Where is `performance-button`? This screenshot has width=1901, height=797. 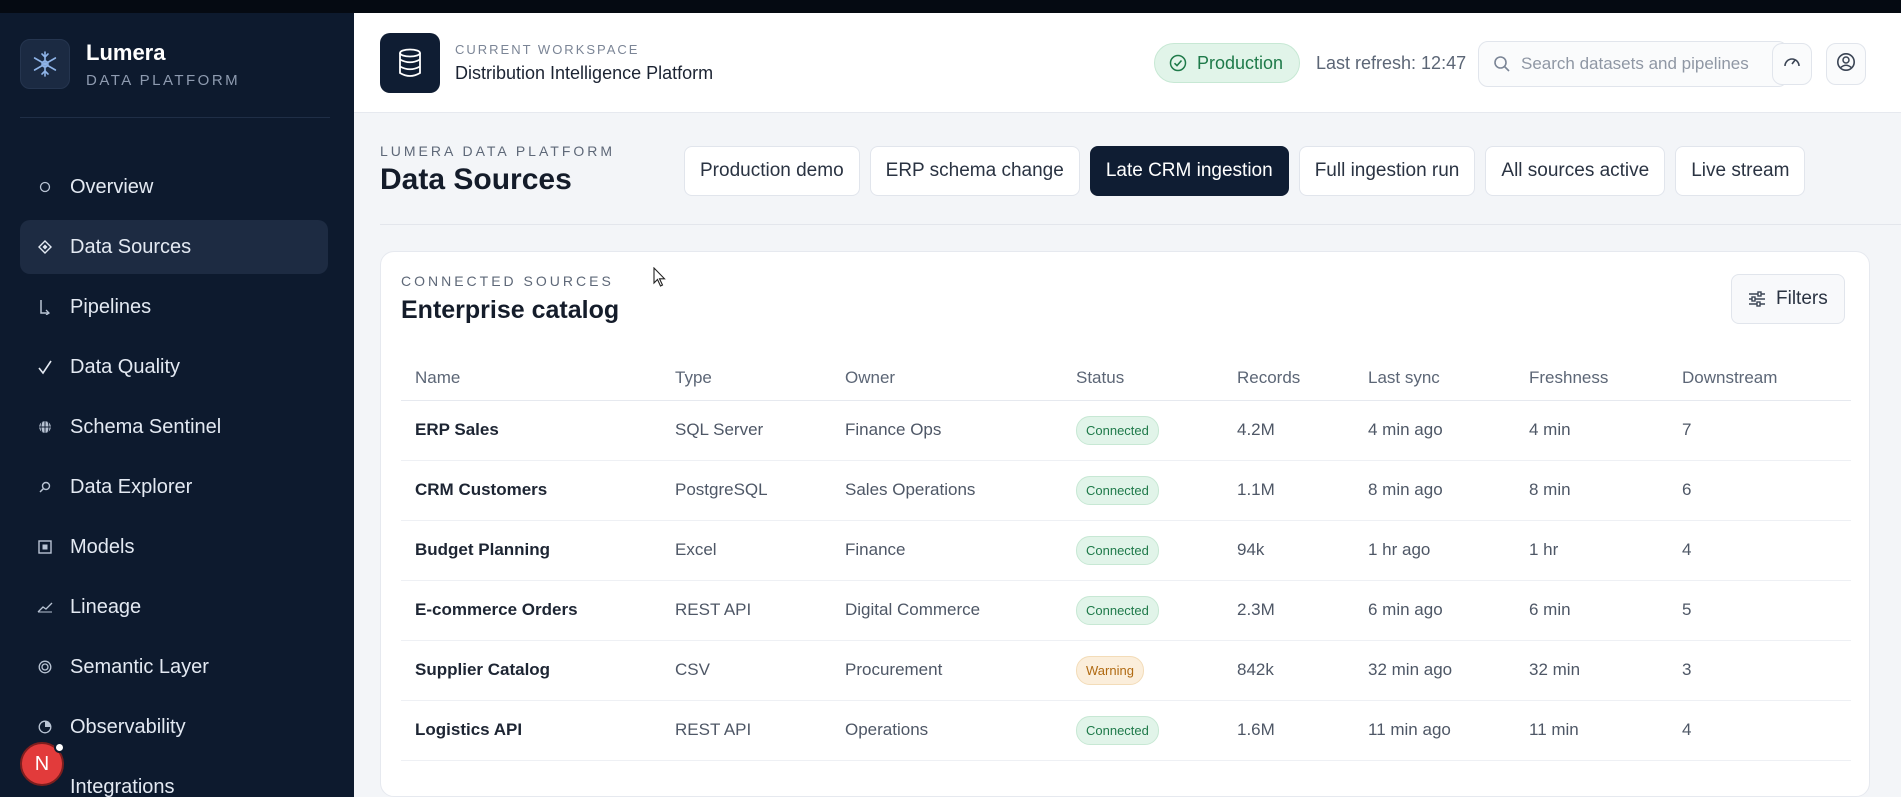
performance-button is located at coordinates (1792, 64).